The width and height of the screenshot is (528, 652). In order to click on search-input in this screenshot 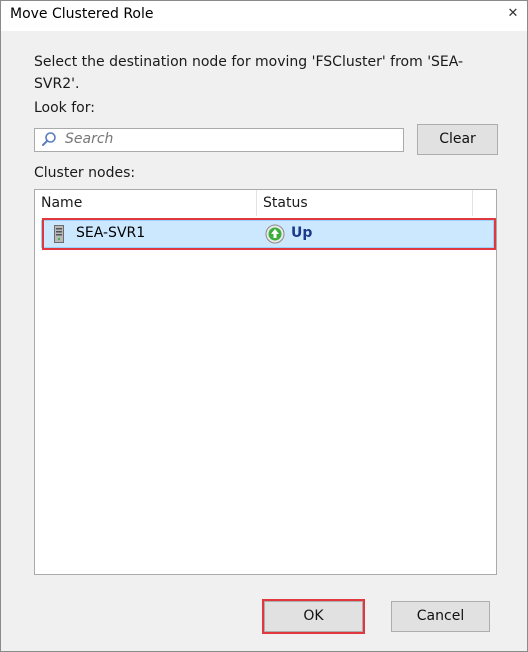, I will do `click(230, 139)`.